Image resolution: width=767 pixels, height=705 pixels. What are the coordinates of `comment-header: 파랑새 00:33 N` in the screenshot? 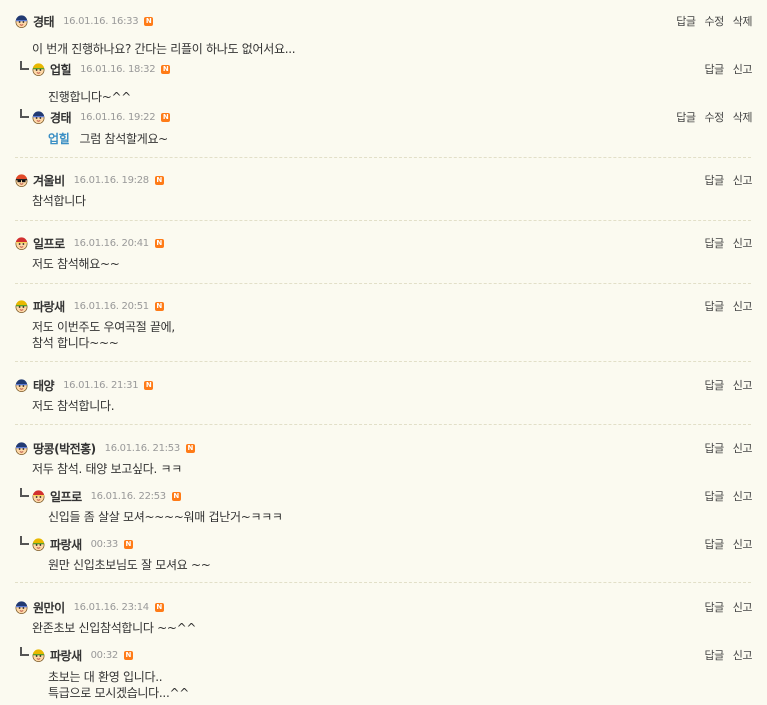 It's located at (82, 544).